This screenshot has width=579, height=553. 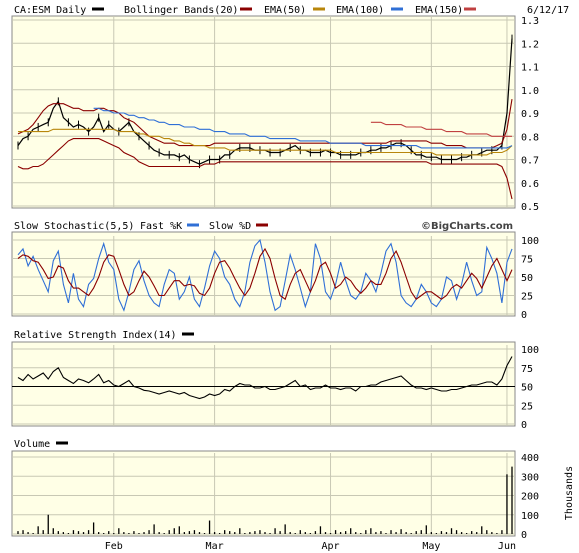 I want to click on volume-title: Volume, so click(x=32, y=444).